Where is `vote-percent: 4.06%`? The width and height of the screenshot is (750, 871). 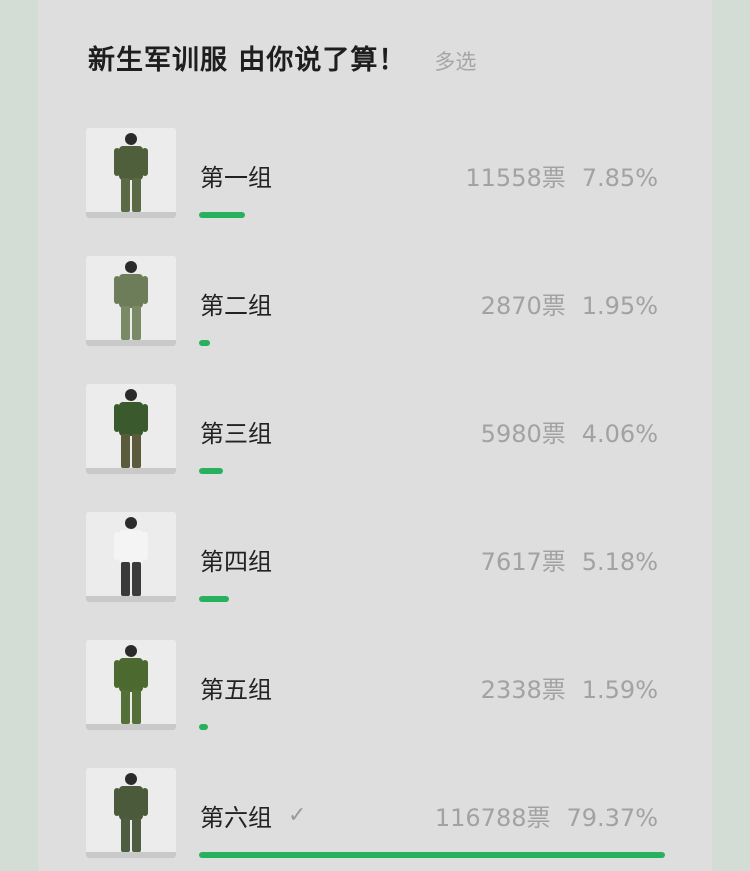 vote-percent: 4.06% is located at coordinates (619, 434).